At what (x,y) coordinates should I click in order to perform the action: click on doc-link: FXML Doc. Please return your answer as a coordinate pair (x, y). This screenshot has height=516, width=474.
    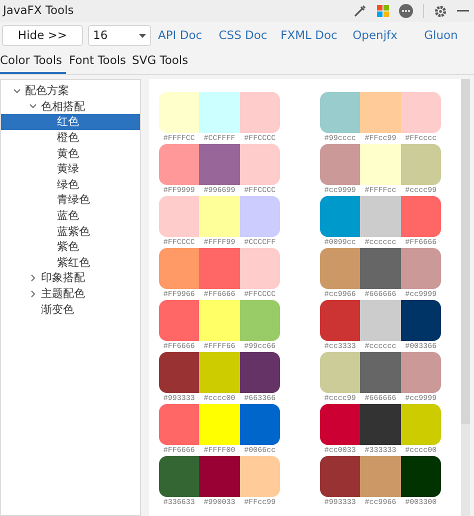
    Looking at the image, I should click on (309, 35).